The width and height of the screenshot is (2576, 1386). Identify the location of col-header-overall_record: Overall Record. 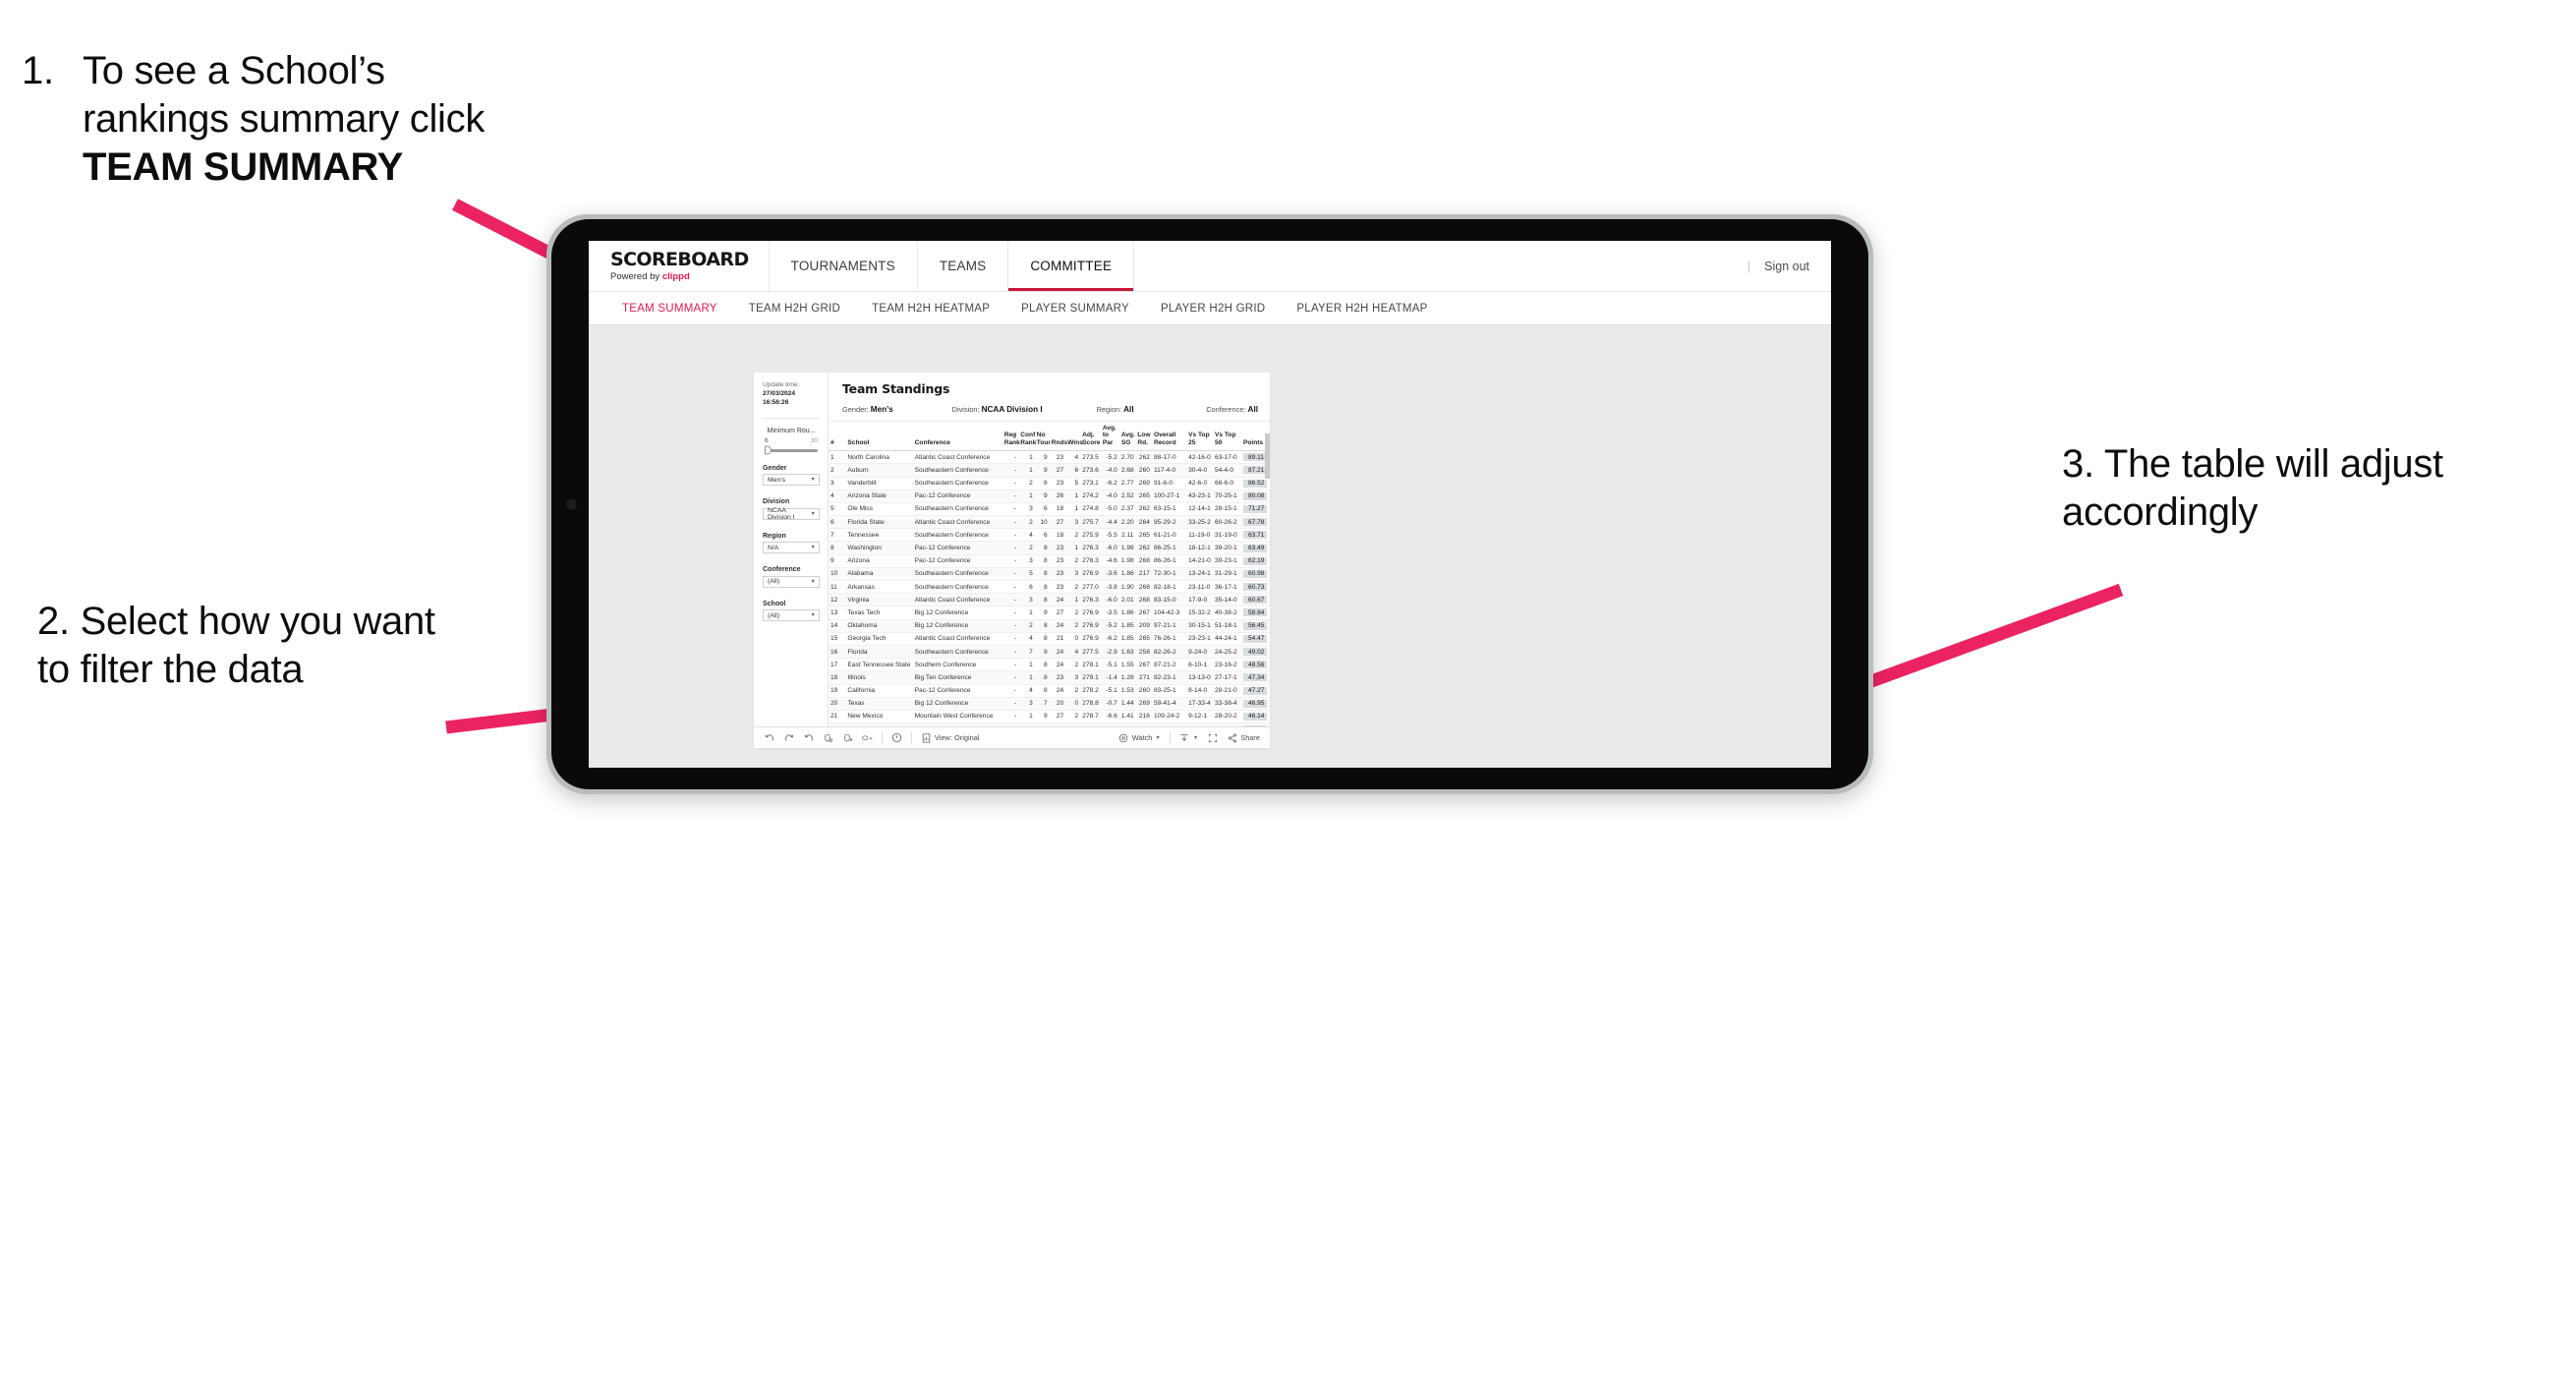
(1169, 437).